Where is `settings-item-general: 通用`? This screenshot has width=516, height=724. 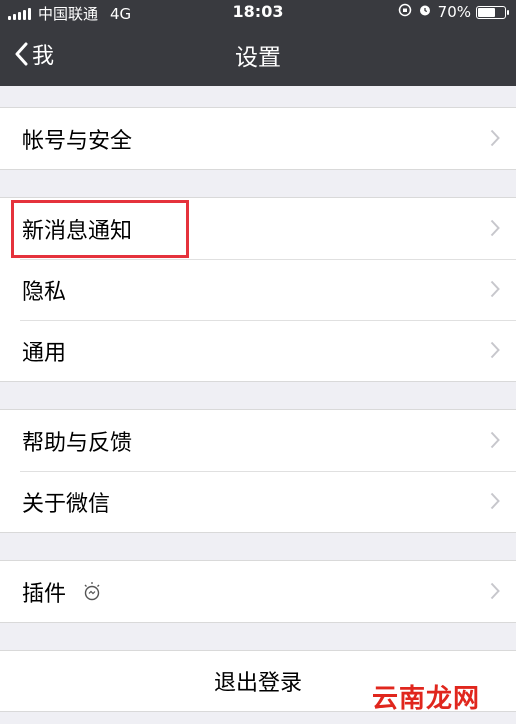 settings-item-general: 通用 is located at coordinates (258, 350).